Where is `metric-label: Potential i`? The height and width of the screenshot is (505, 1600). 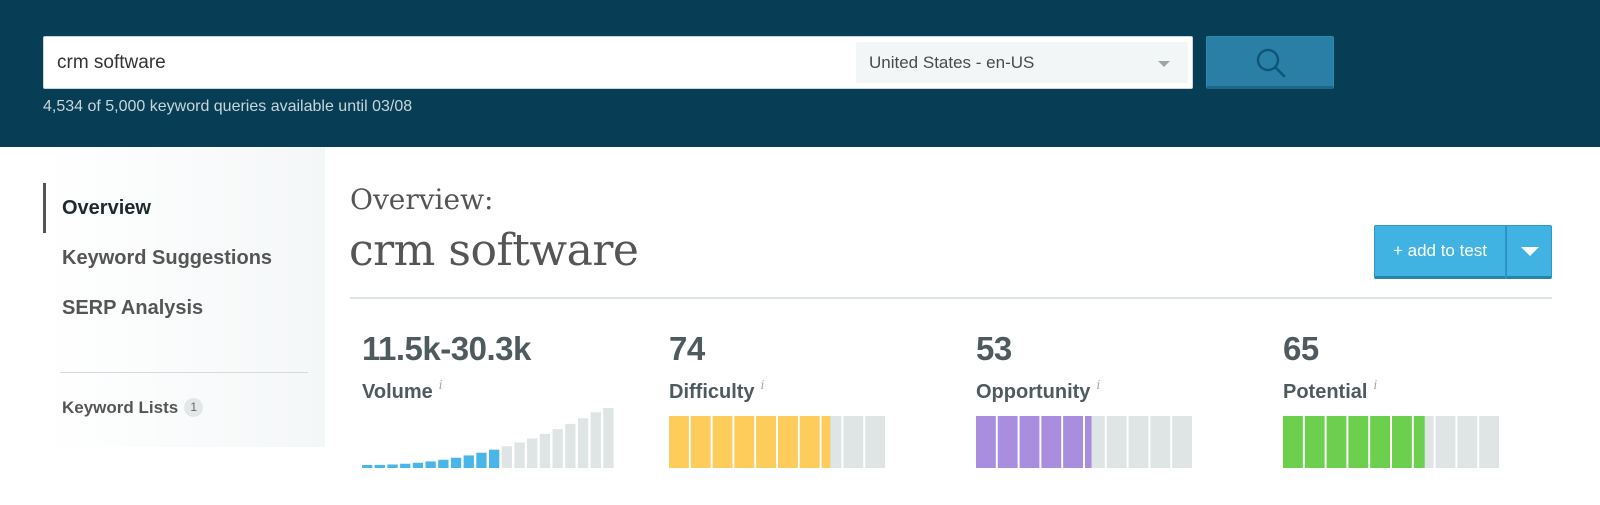
metric-label: Potential i is located at coordinates (1330, 391).